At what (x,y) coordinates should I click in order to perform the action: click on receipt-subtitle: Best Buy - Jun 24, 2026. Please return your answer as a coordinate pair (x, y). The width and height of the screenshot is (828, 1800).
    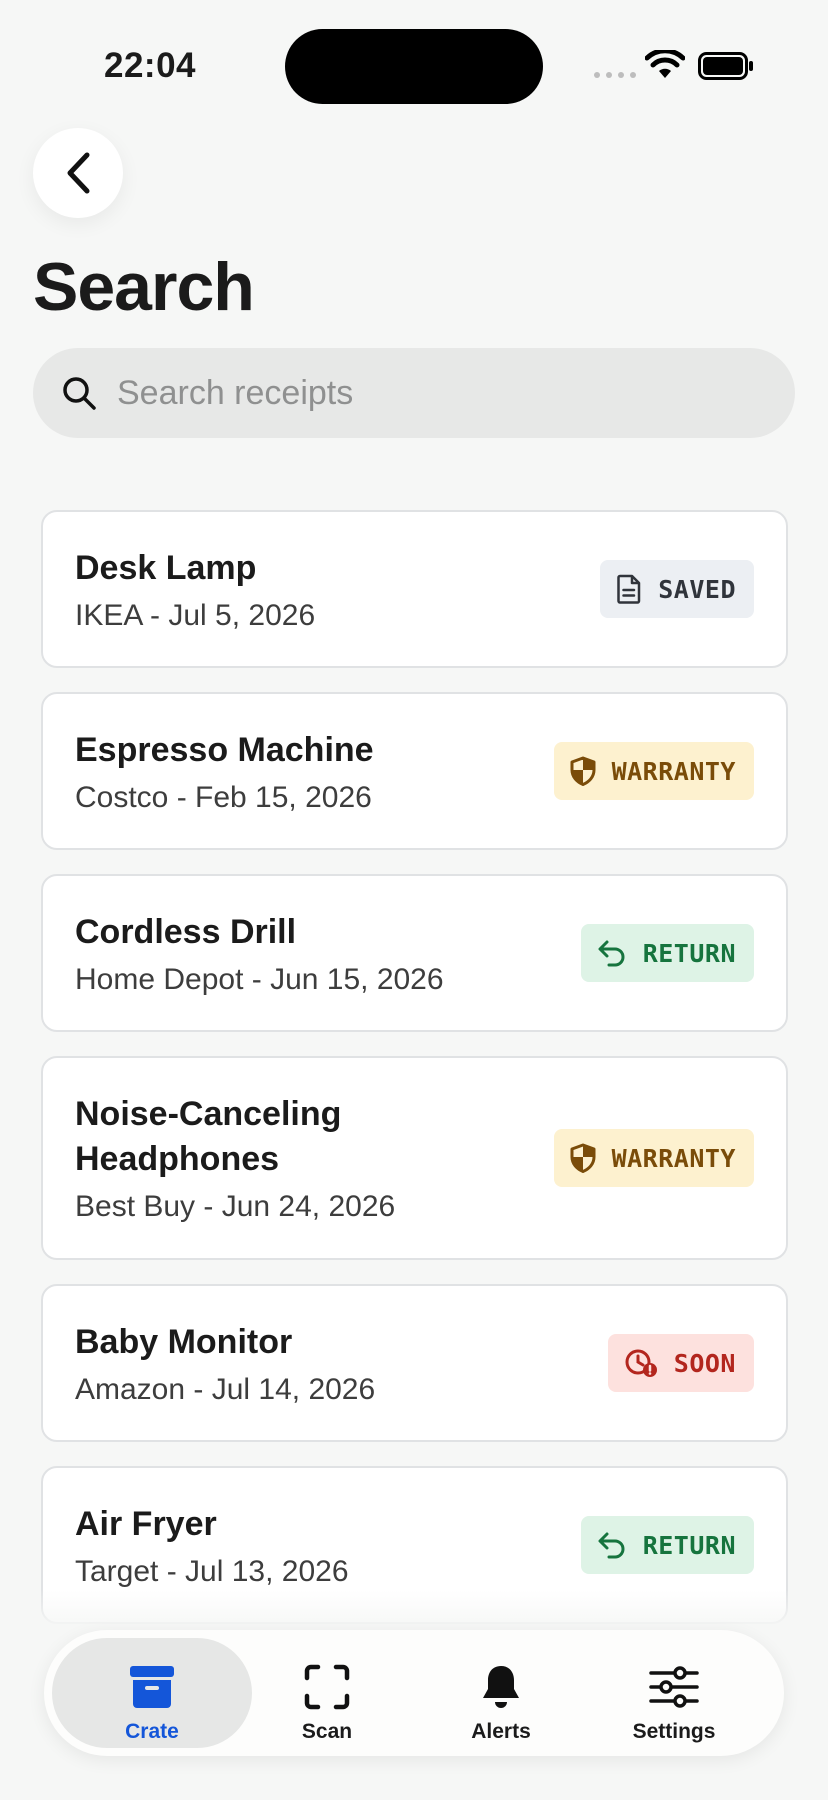
    Looking at the image, I should click on (235, 1206).